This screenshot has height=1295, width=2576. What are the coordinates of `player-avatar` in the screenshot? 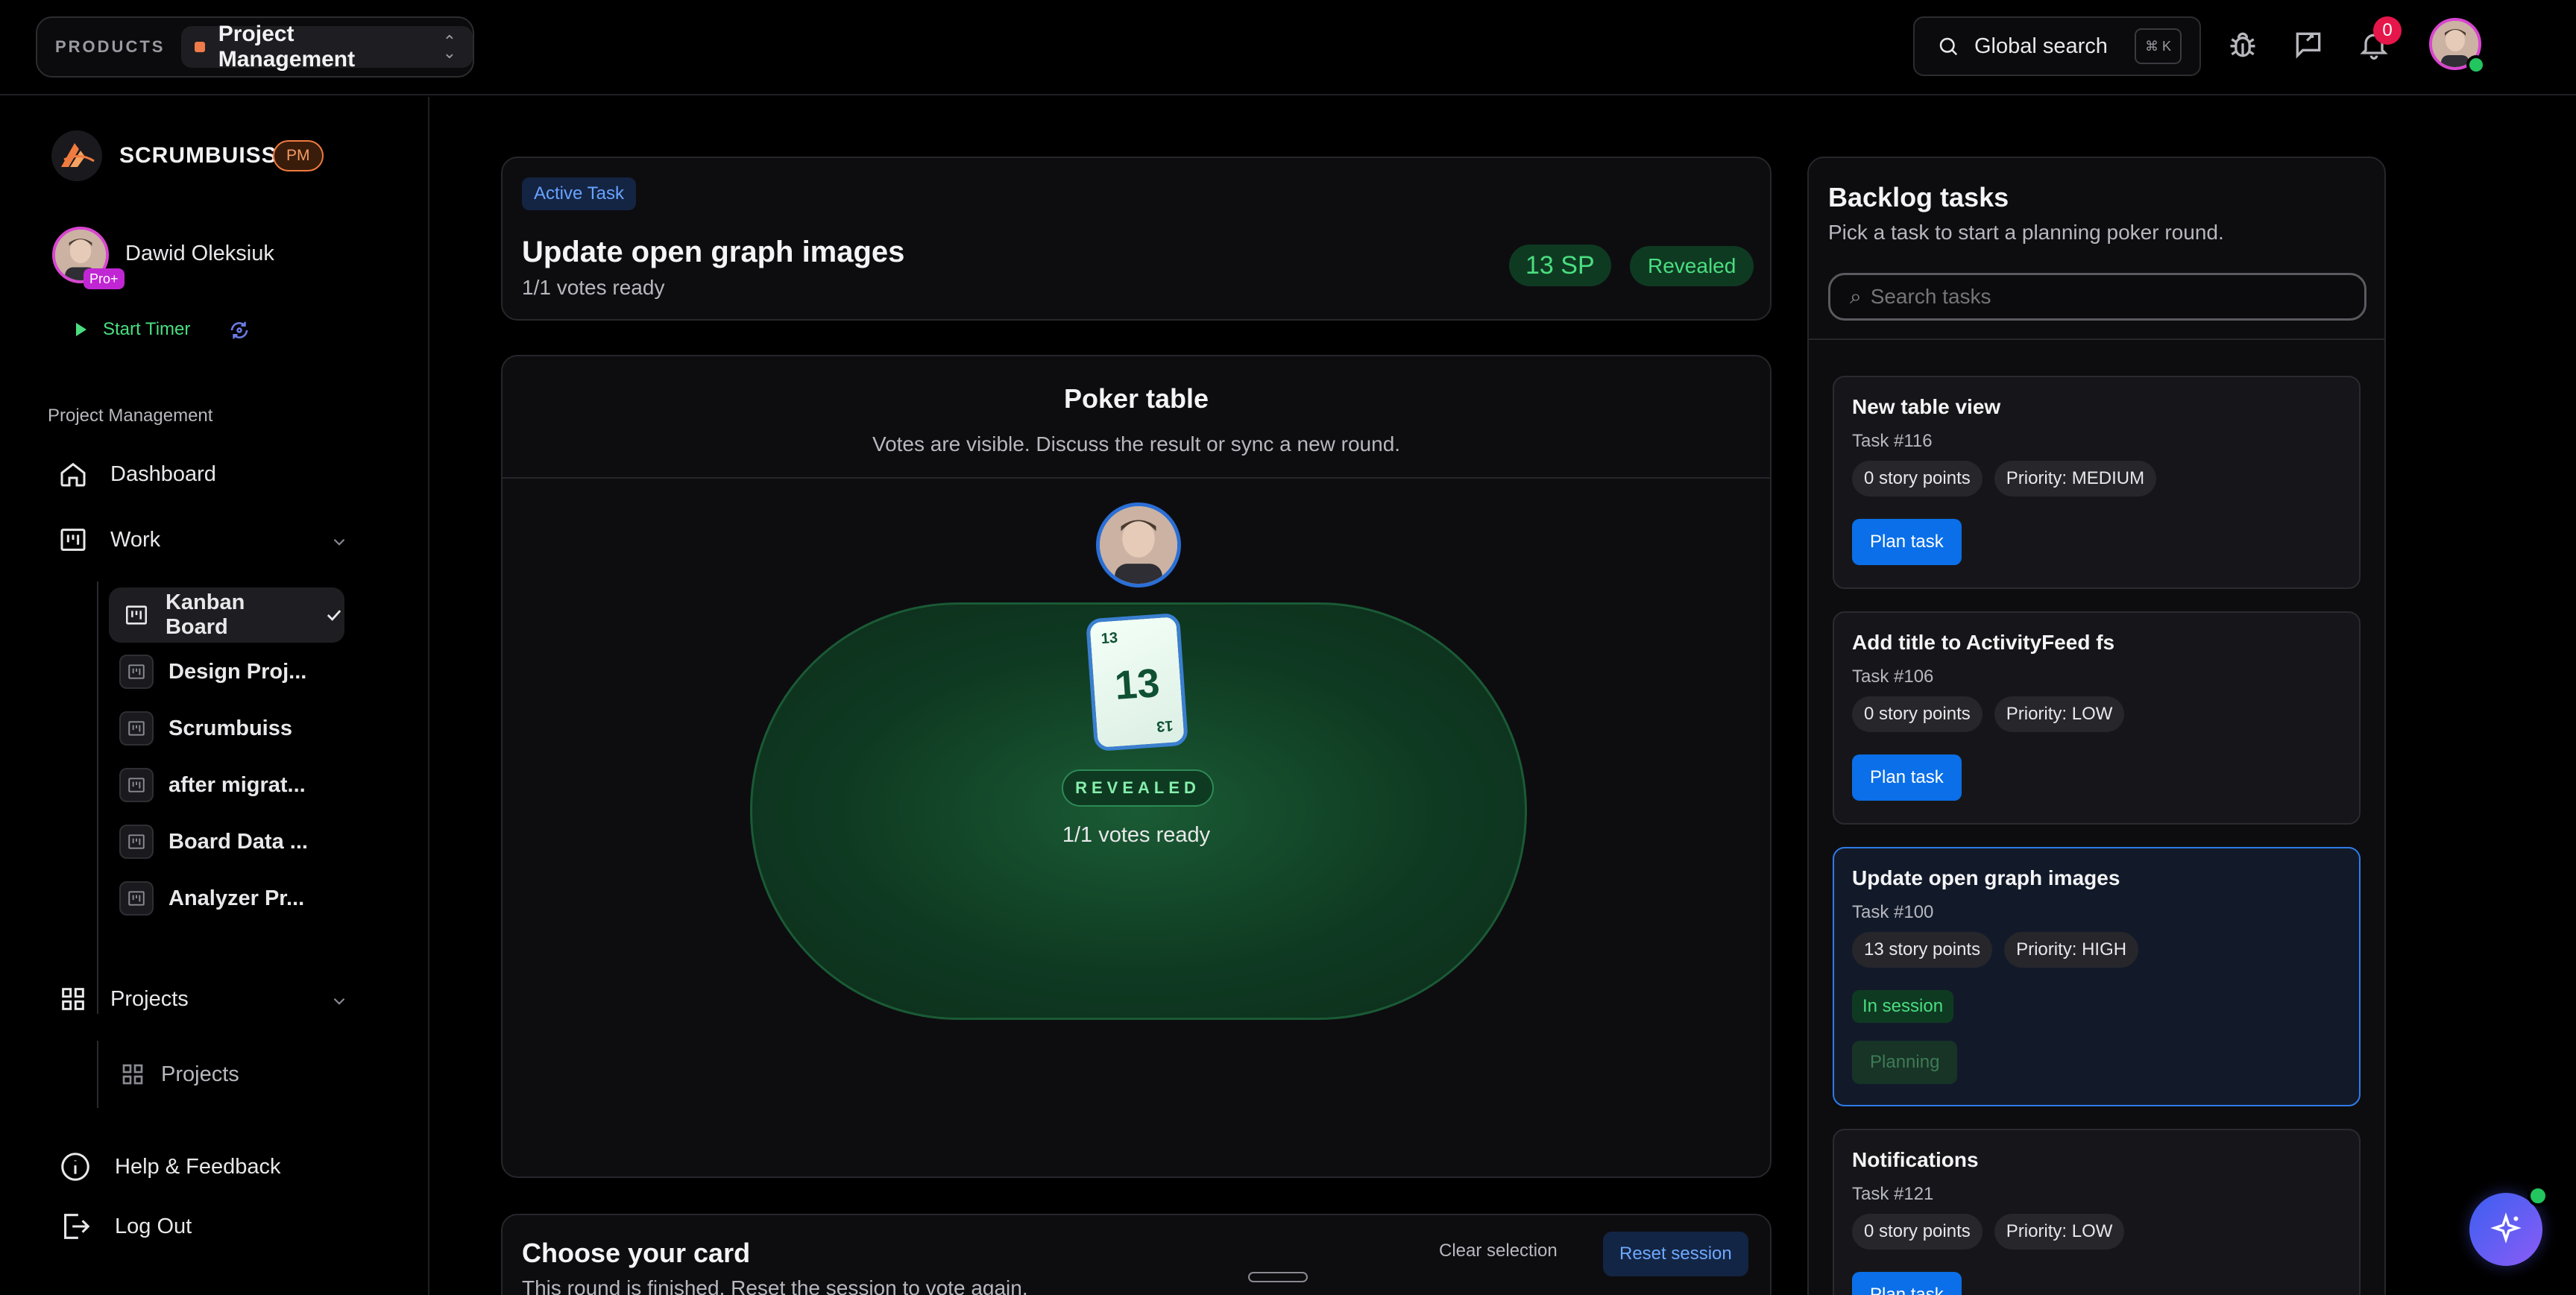 It's located at (1138, 544).